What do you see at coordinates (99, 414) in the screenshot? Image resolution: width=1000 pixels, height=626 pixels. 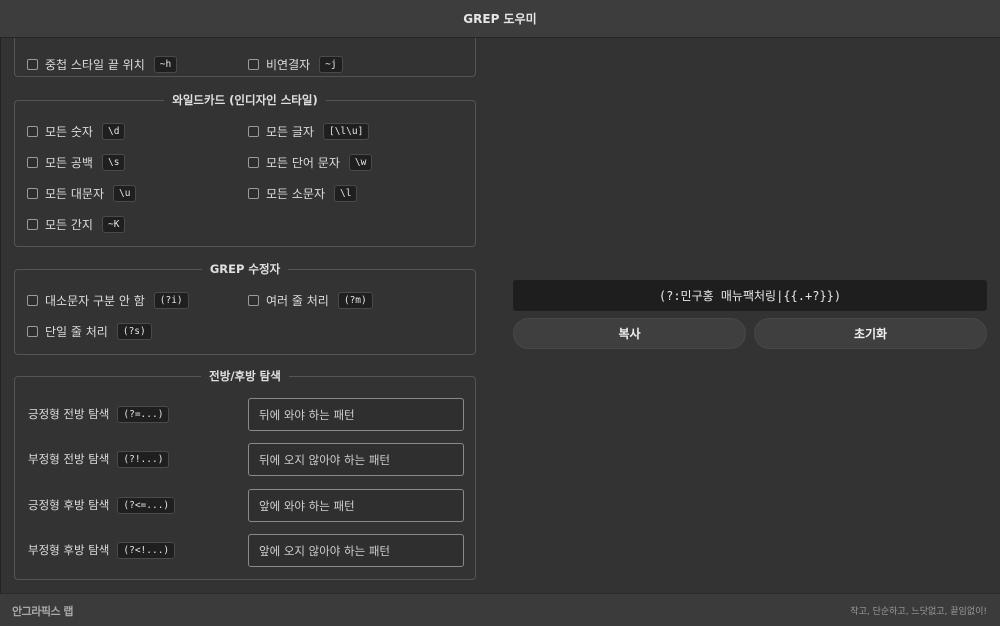 I see `positive-lookahead-label: 긍정형 전방 탐색 (?=...)` at bounding box center [99, 414].